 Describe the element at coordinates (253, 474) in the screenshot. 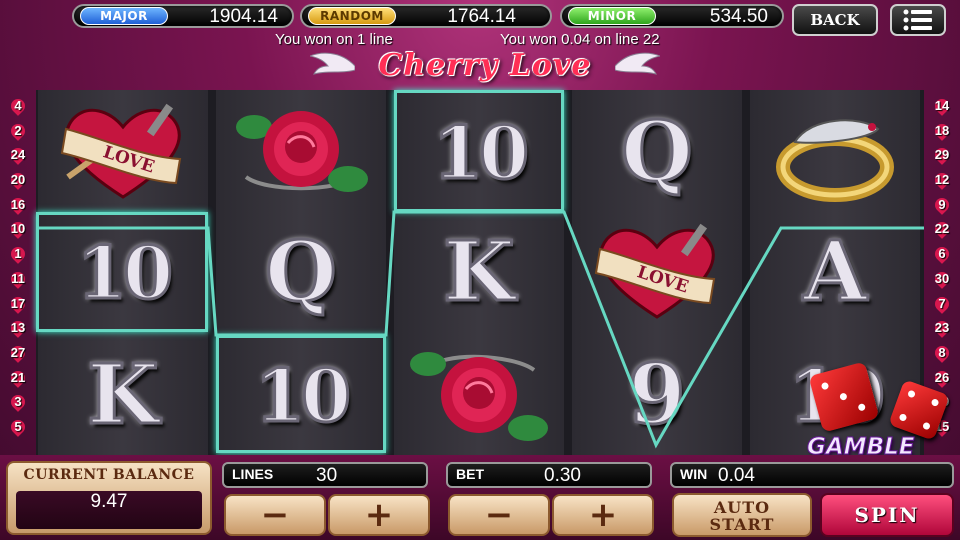

I see `lines-label: LINES` at that location.